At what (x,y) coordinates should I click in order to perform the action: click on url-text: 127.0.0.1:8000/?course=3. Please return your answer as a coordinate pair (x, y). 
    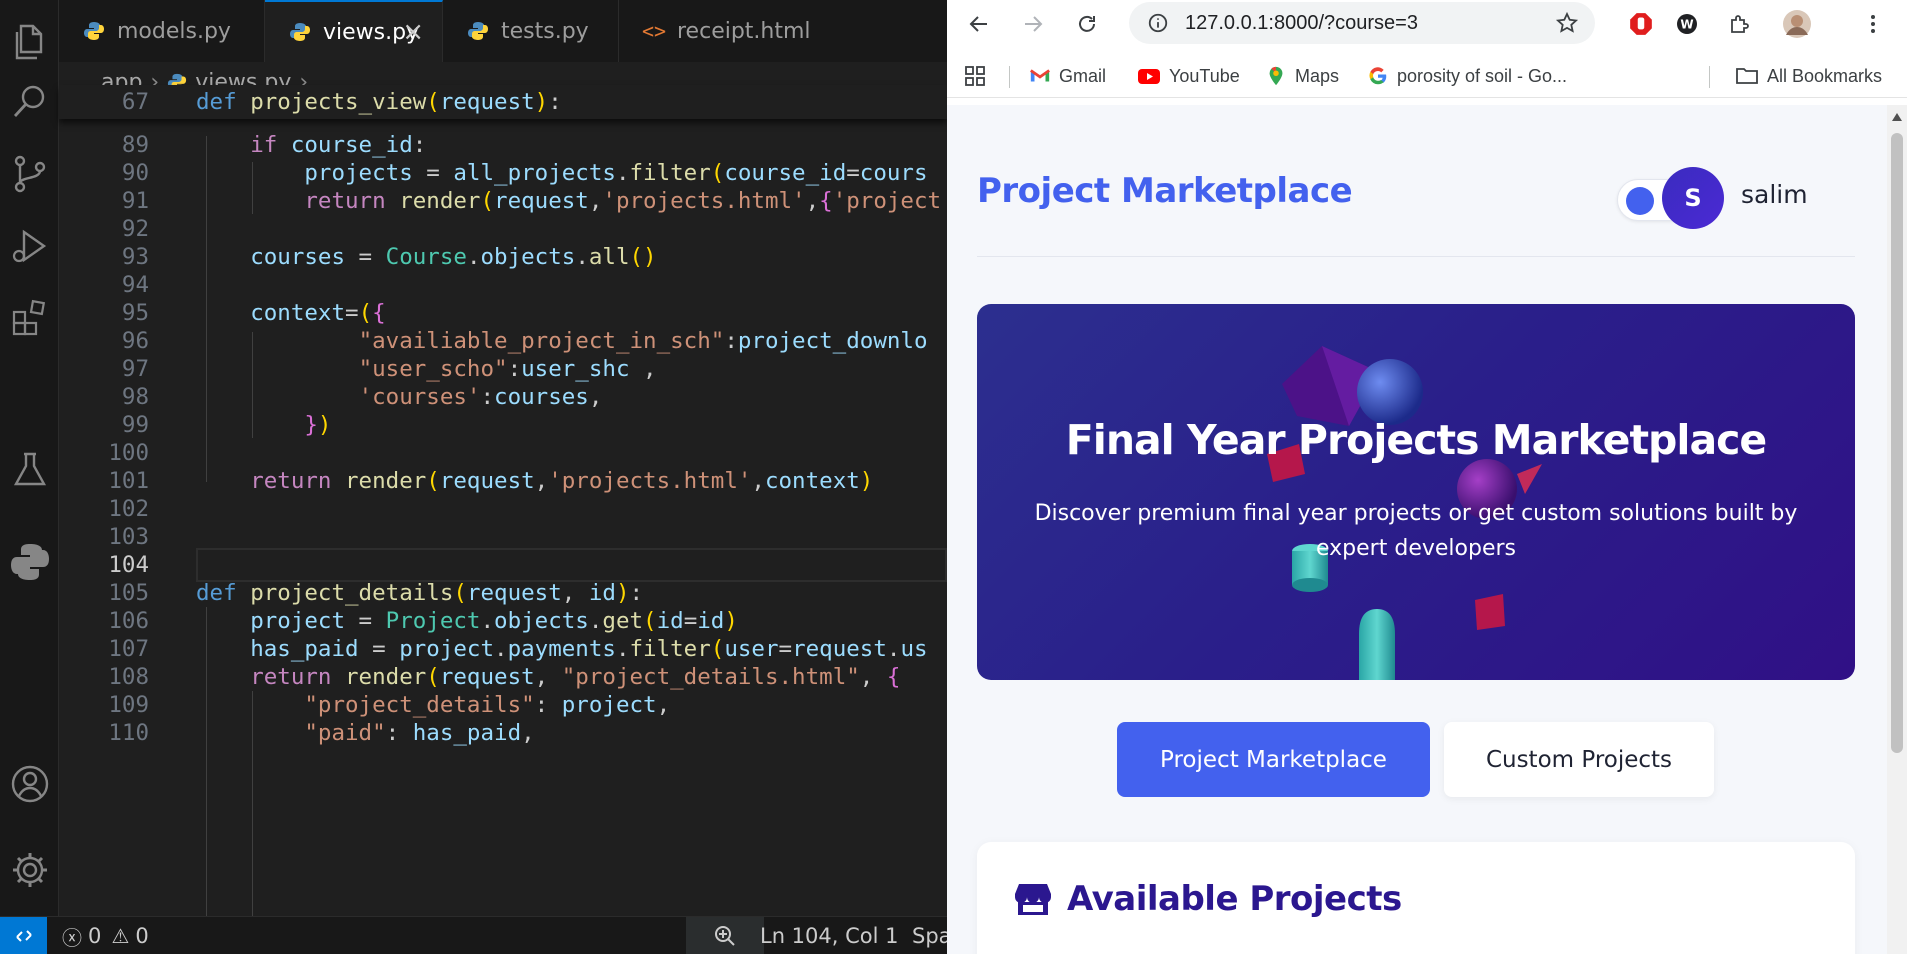
    Looking at the image, I should click on (1301, 23).